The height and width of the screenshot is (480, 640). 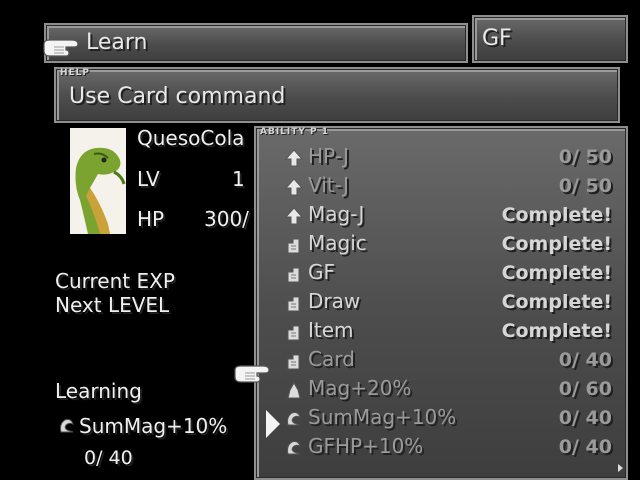 What do you see at coordinates (328, 156) in the screenshot?
I see `ability-name: HP-J` at bounding box center [328, 156].